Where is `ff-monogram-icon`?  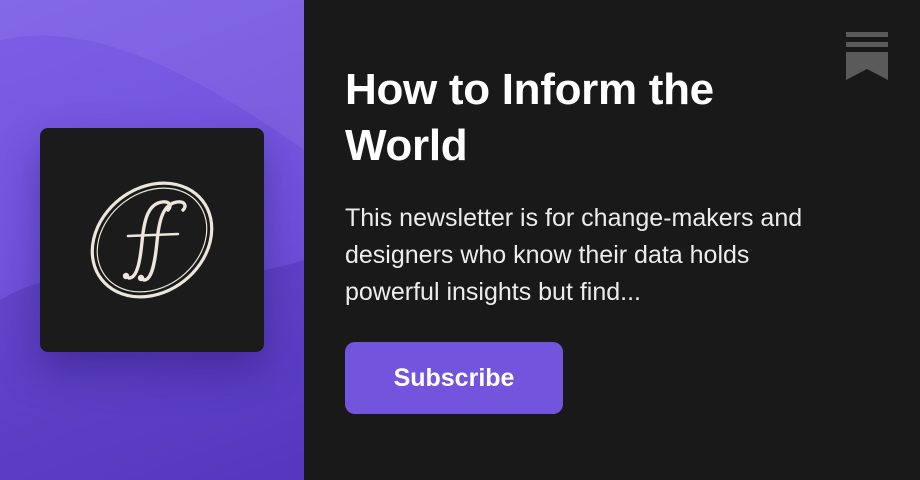
ff-monogram-icon is located at coordinates (152, 240).